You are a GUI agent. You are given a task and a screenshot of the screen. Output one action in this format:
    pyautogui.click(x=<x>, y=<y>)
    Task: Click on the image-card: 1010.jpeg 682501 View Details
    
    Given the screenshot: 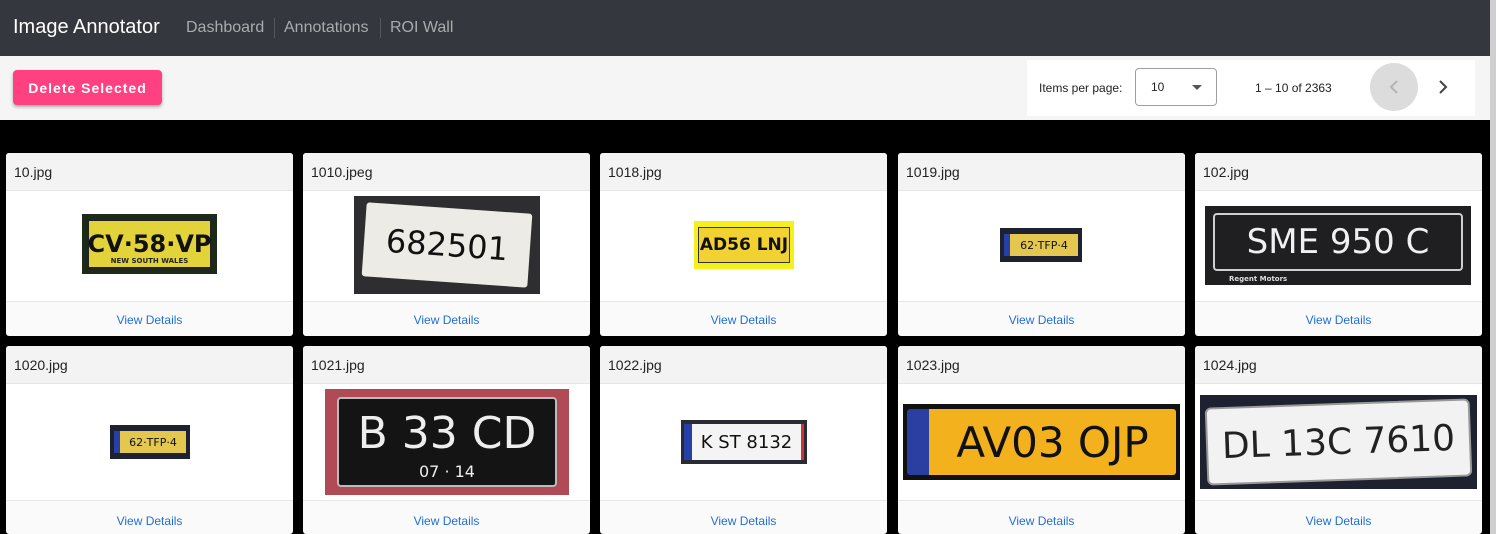 What is the action you would take?
    pyautogui.click(x=446, y=244)
    